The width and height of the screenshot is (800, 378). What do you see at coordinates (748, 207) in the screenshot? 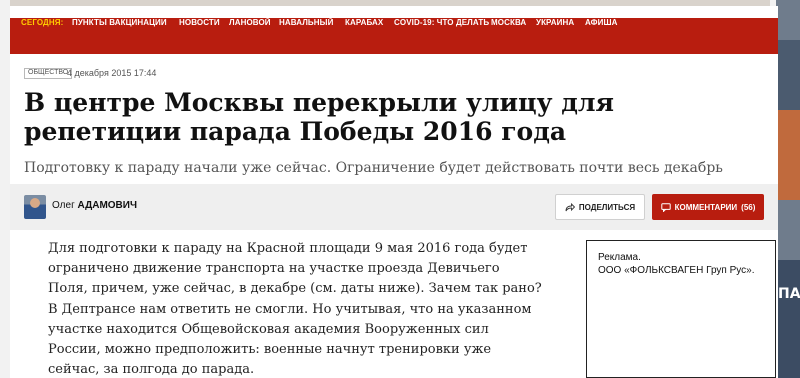
I see `comments-count: (56)` at bounding box center [748, 207].